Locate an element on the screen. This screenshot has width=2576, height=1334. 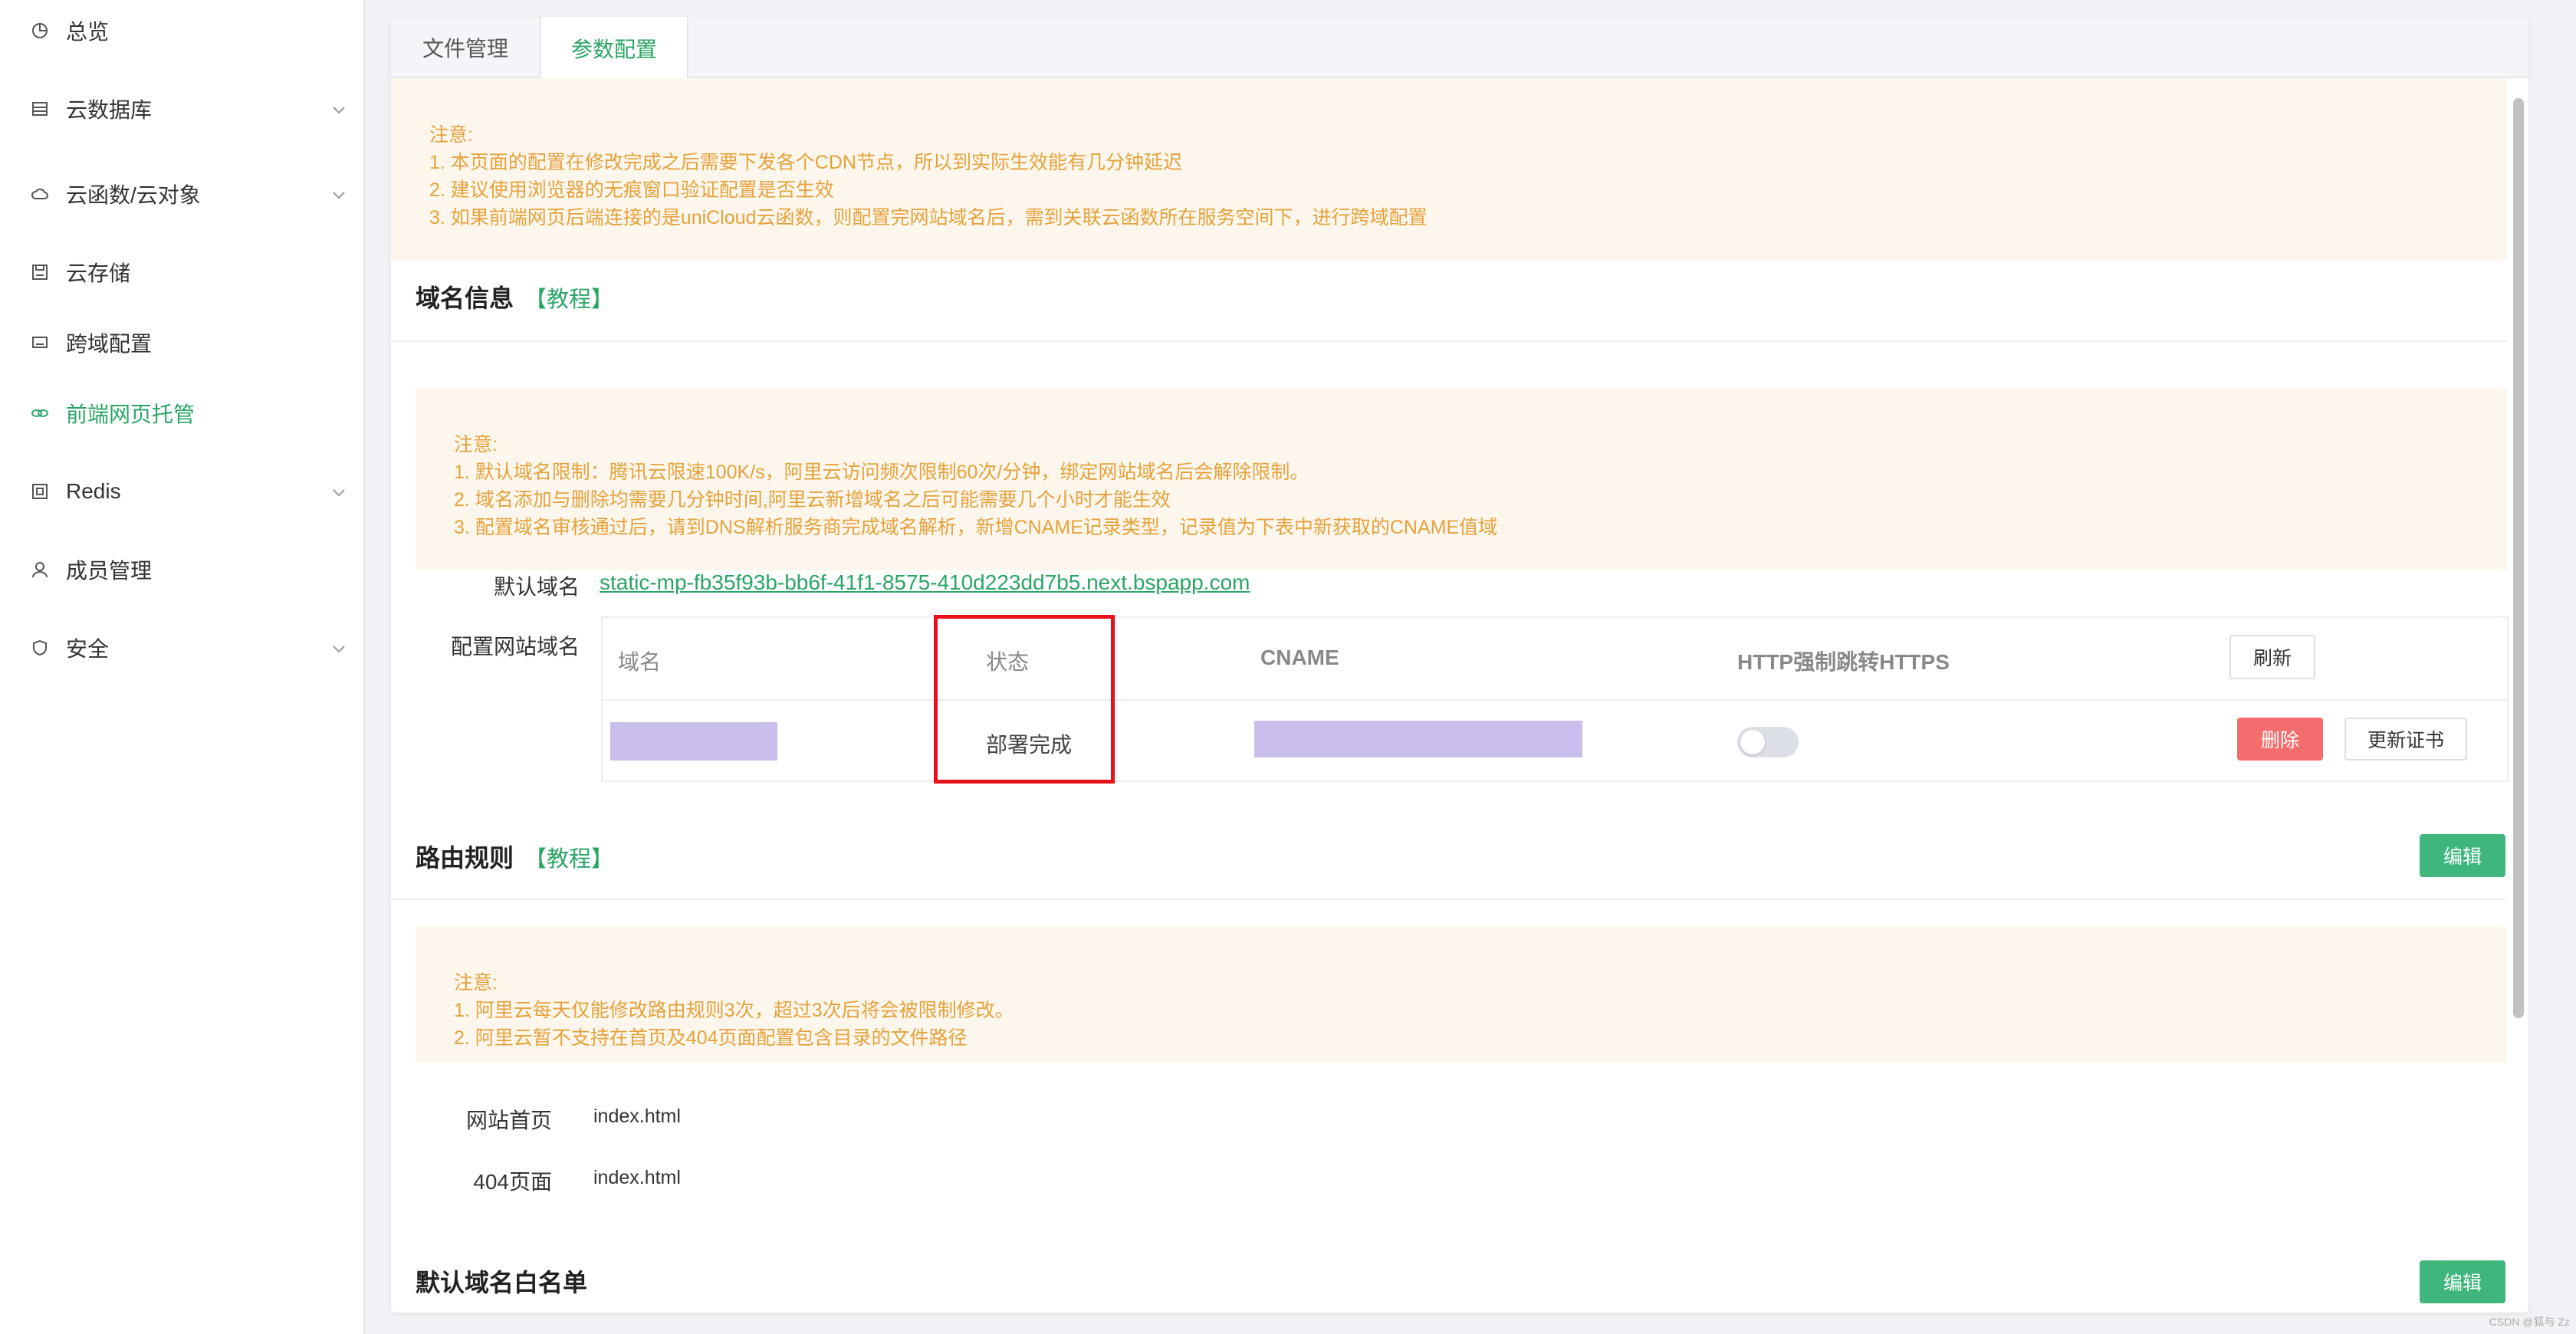
status-highlight-box is located at coordinates (1024, 700).